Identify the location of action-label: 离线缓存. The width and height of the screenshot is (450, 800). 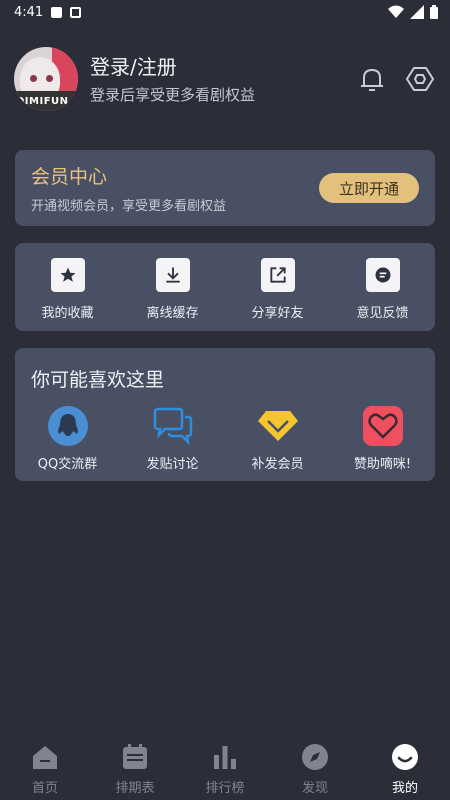
(172, 313).